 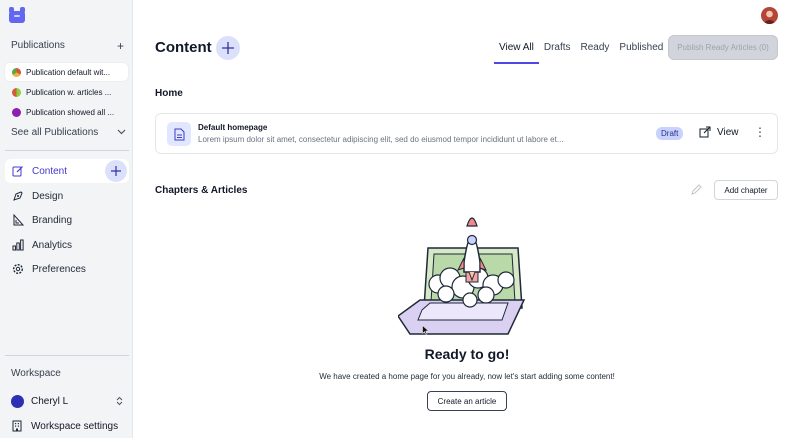 What do you see at coordinates (52, 220) in the screenshot?
I see `nav-label: Branding` at bounding box center [52, 220].